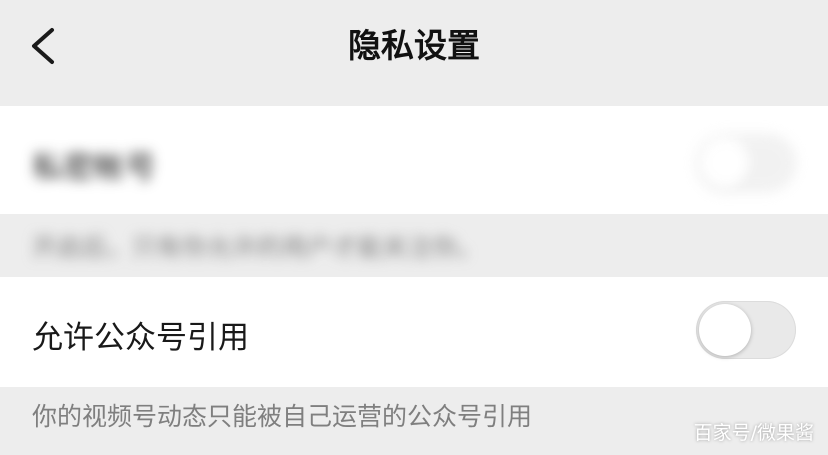  What do you see at coordinates (94, 168) in the screenshot?
I see `private-account-label: 私密帐号` at bounding box center [94, 168].